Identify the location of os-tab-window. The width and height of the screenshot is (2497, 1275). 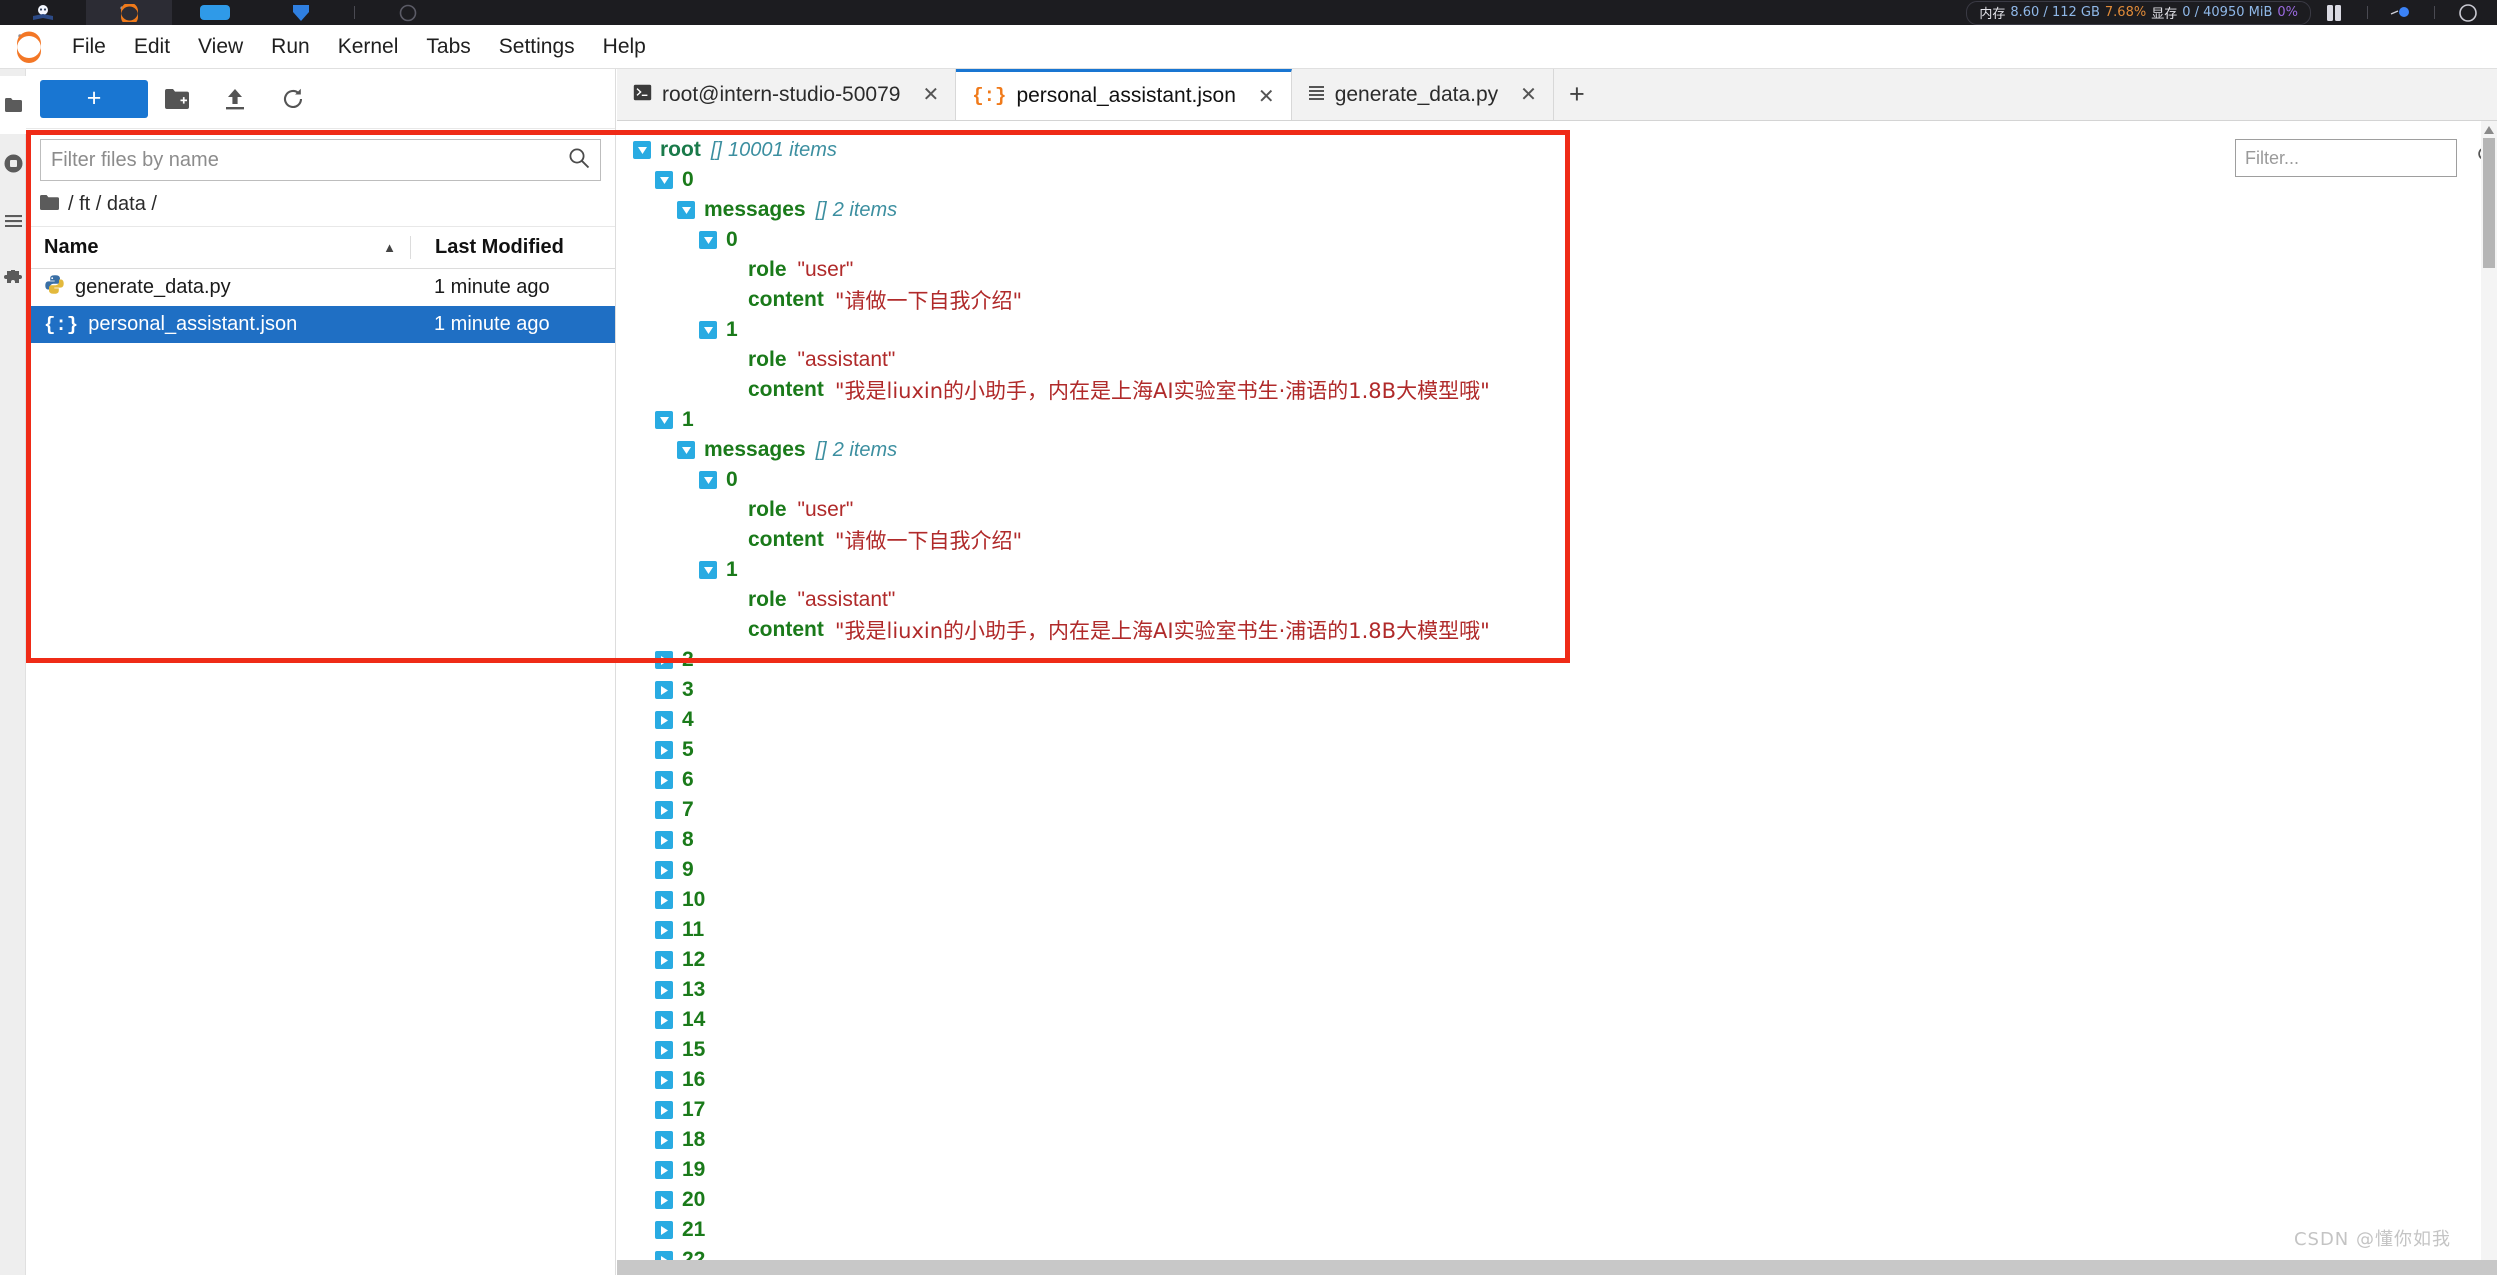
(215, 12).